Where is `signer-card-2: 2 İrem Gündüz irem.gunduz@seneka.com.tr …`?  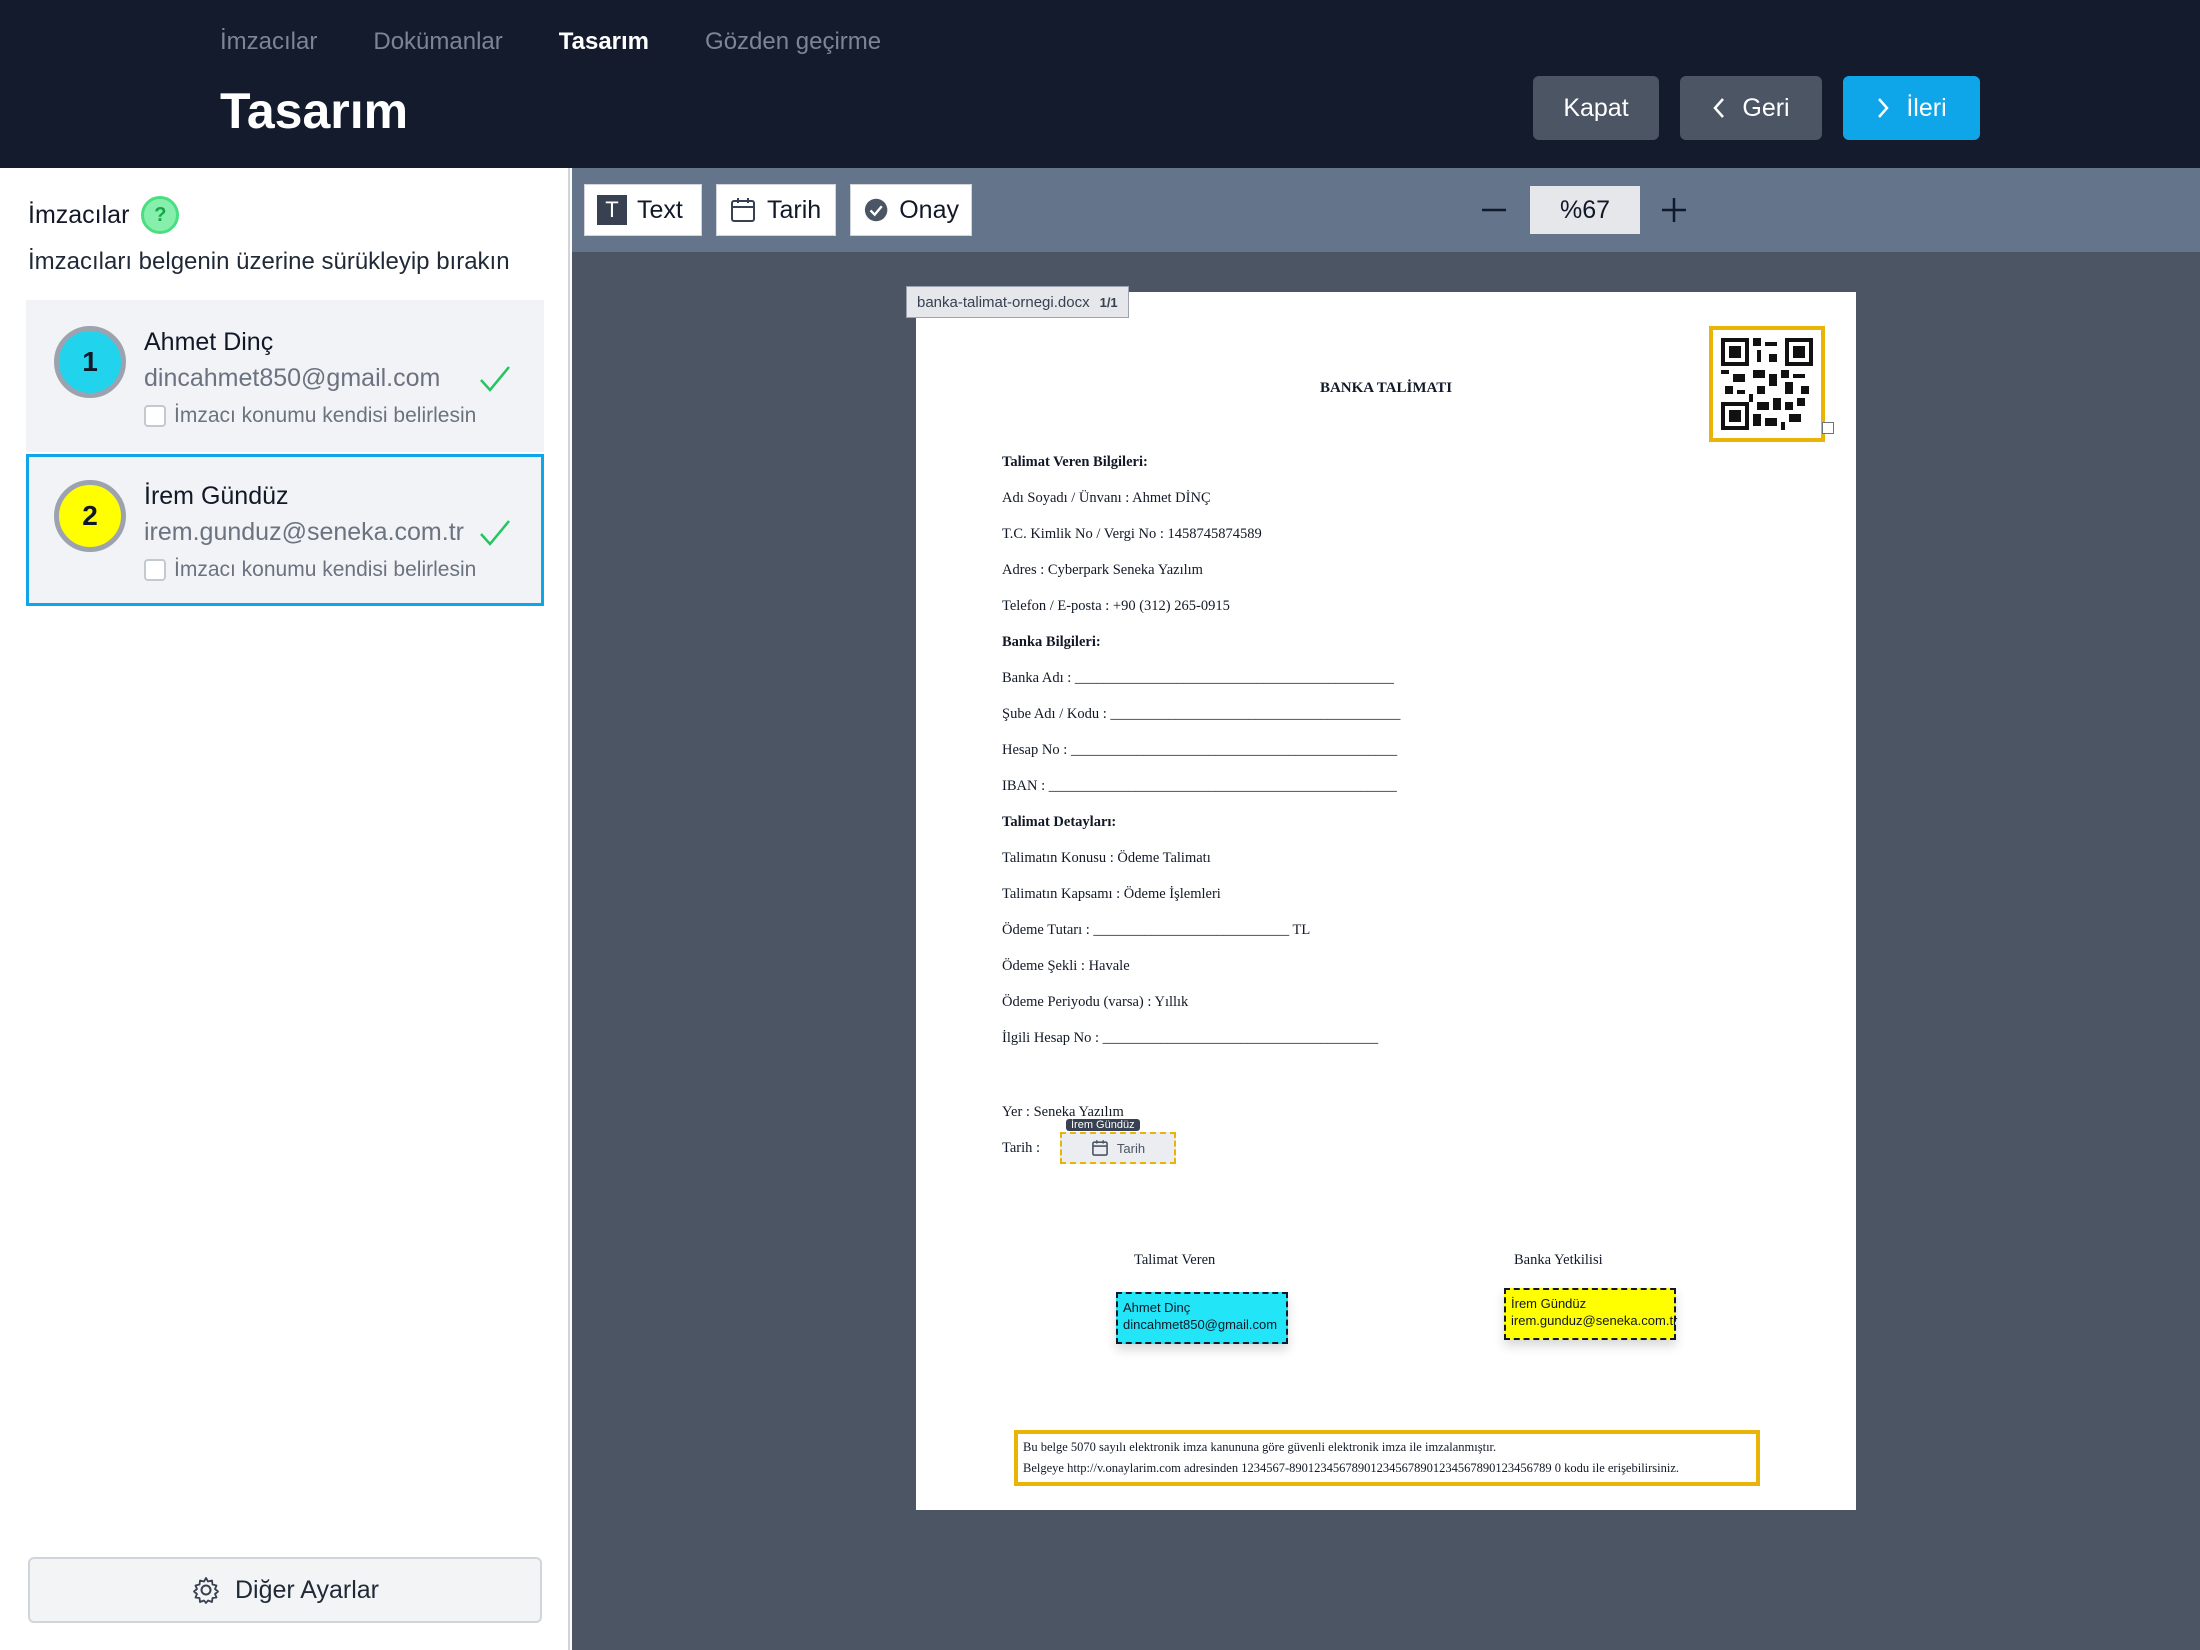
signer-card-2: 2 İrem Gündüz irem.gunduz@seneka.com.tr … is located at coordinates (285, 530).